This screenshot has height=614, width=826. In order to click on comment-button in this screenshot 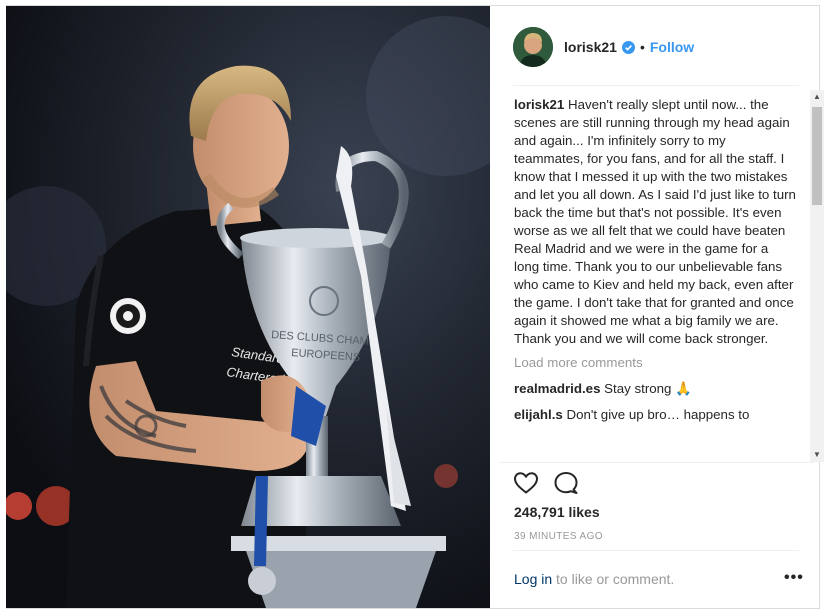, I will do `click(566, 485)`.